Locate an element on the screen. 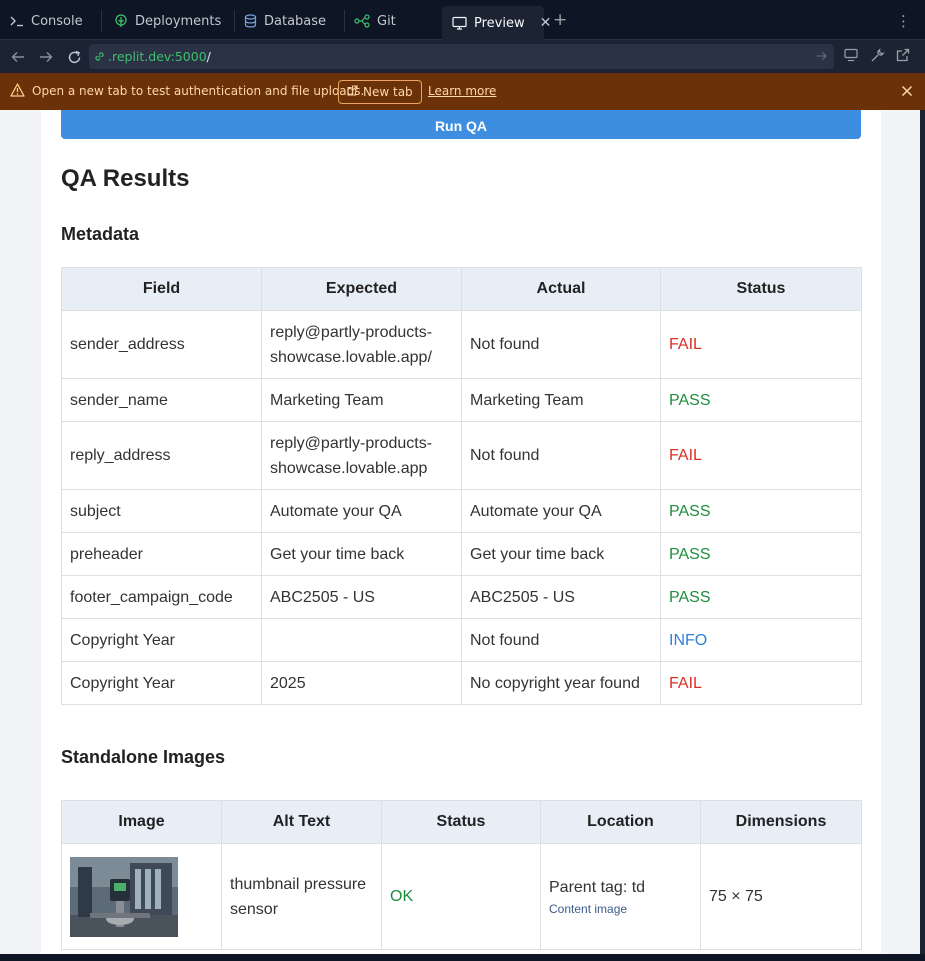 Image resolution: width=925 pixels, height=961 pixels. column-header: Dimensions is located at coordinates (781, 822).